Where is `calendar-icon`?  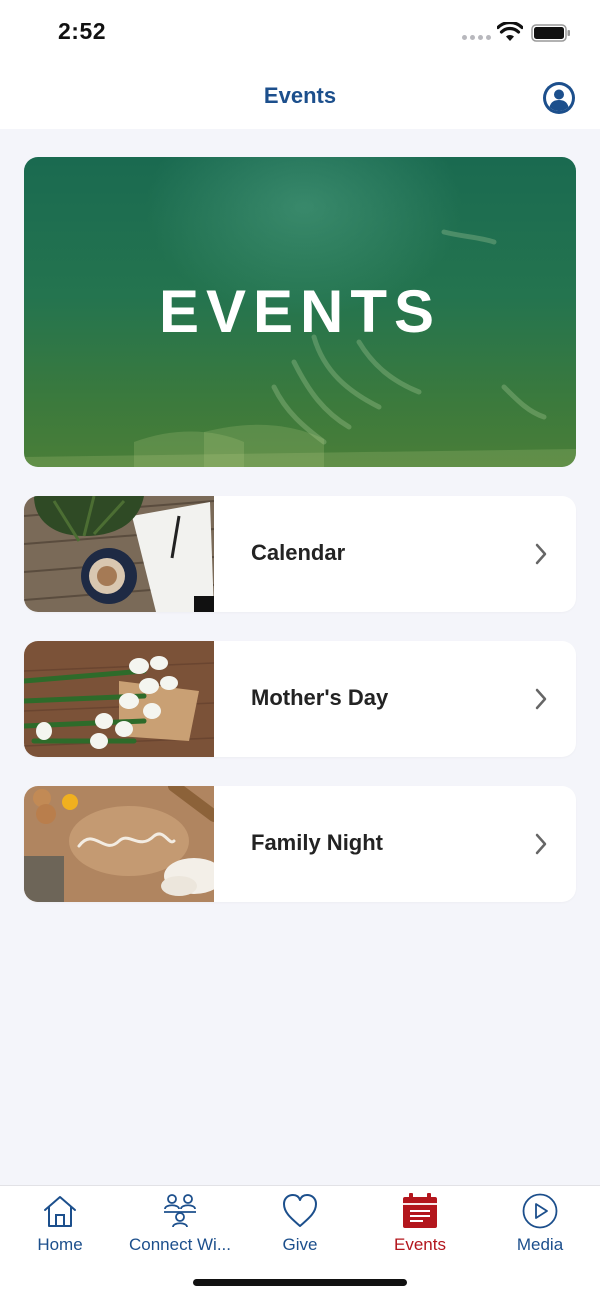
calendar-icon is located at coordinates (420, 1210).